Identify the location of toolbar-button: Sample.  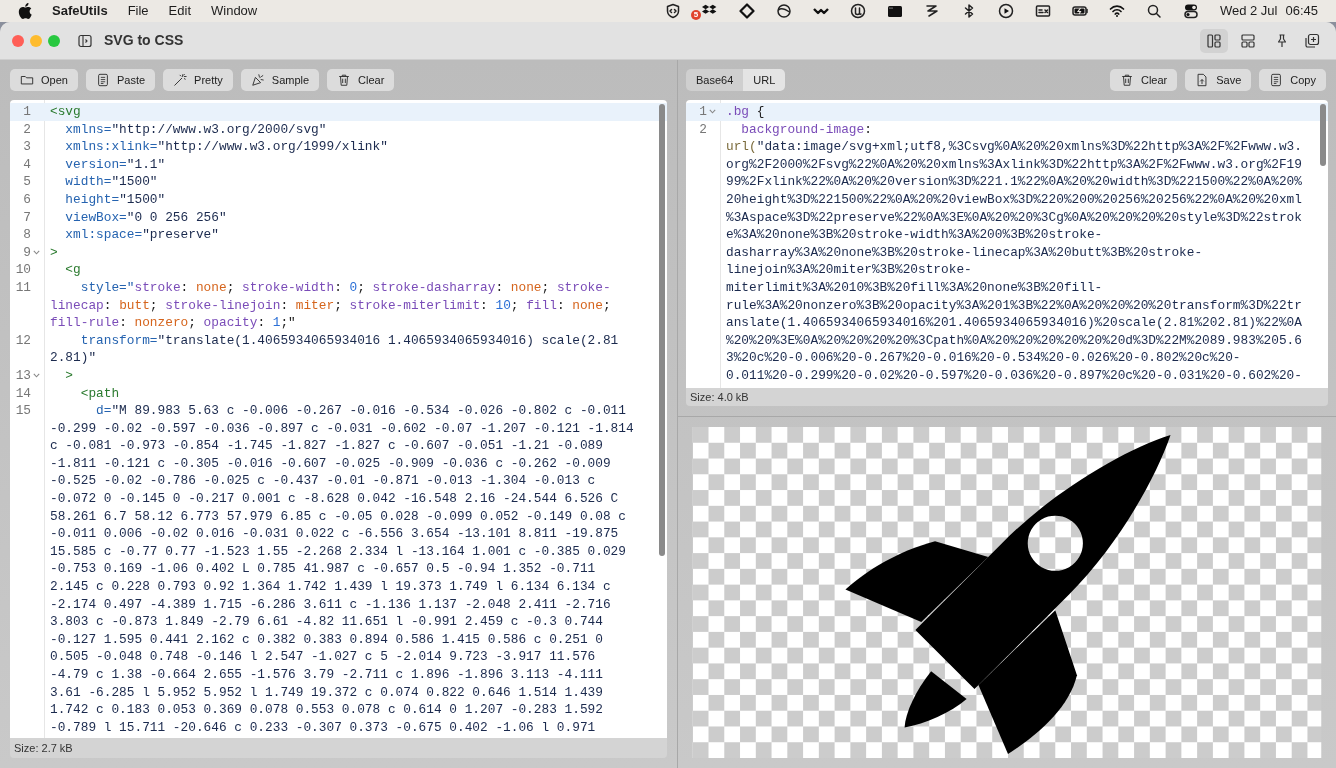
(280, 80).